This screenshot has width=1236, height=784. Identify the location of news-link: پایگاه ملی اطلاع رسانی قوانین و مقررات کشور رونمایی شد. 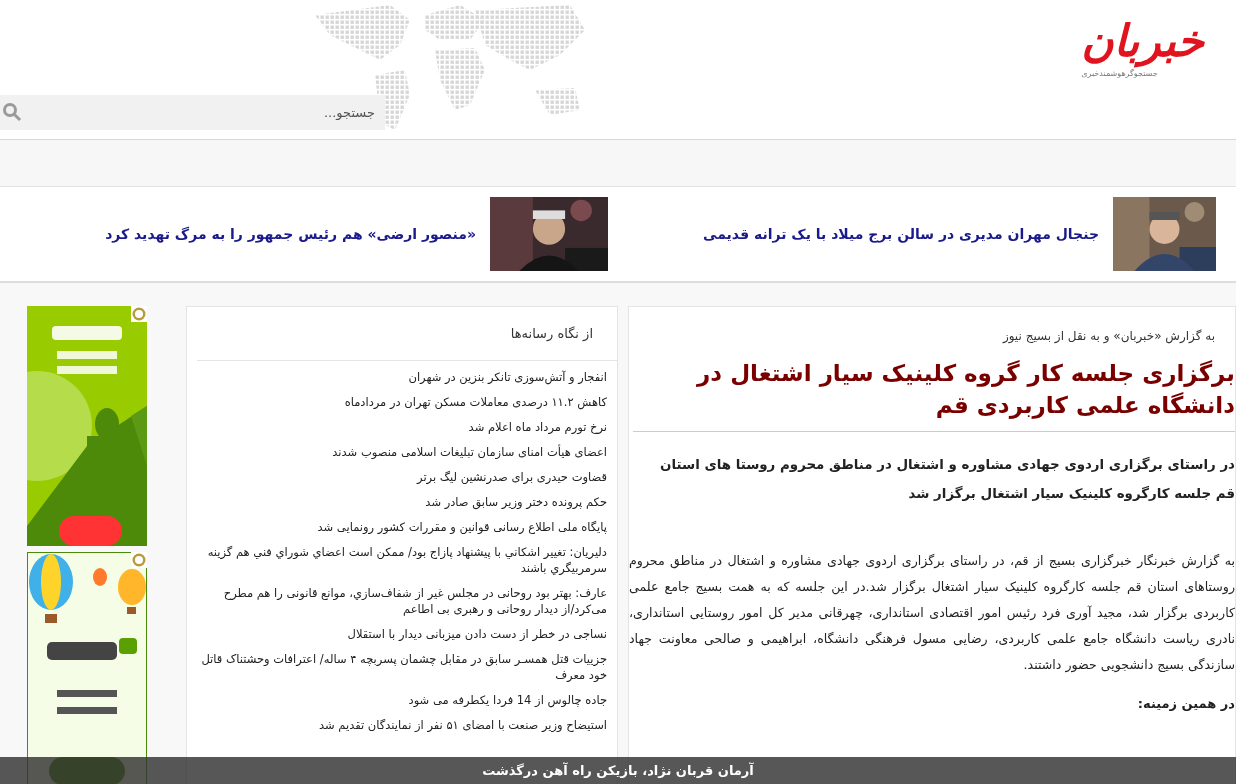
(402, 527).